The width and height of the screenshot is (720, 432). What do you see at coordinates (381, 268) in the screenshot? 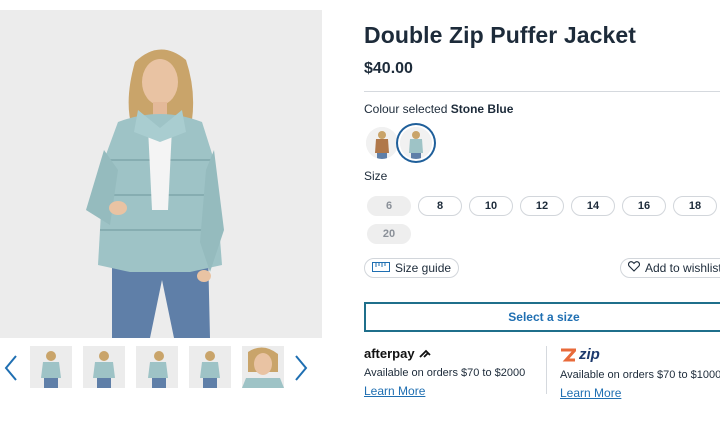
I see `ruler-icon` at bounding box center [381, 268].